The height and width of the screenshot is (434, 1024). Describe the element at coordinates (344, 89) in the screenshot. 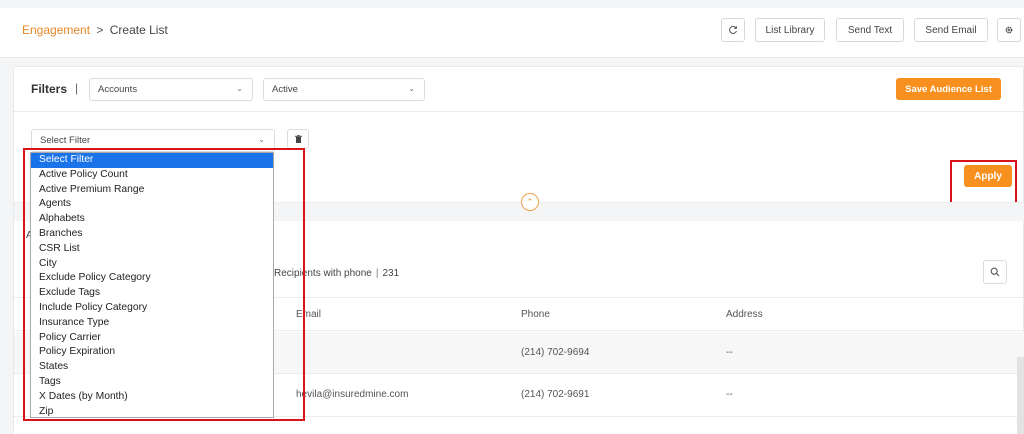

I see `status-select: Active ⌄` at that location.